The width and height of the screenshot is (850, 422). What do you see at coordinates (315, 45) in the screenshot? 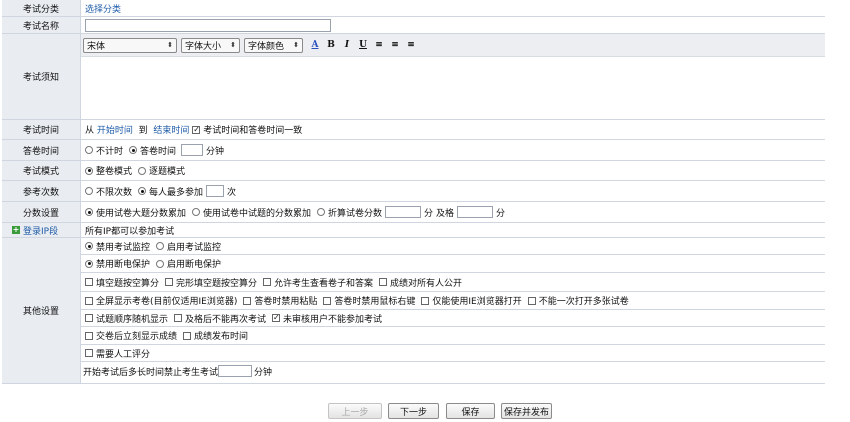
I see `text-color-icon: A` at bounding box center [315, 45].